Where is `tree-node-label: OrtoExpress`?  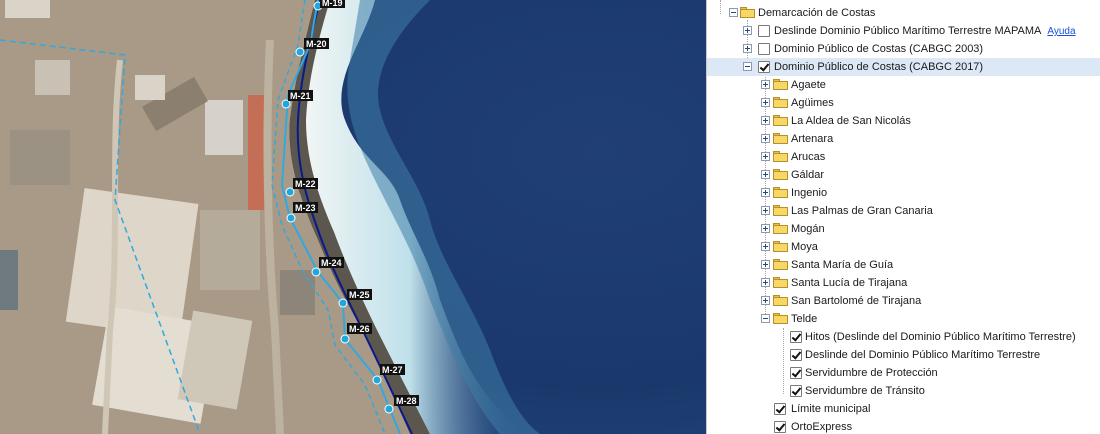 tree-node-label: OrtoExpress is located at coordinates (822, 427).